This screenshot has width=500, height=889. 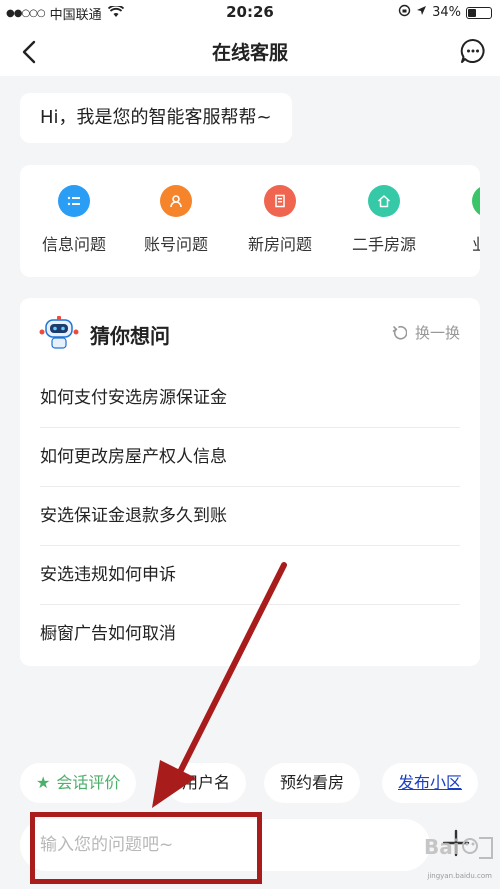 I want to click on greeting-bubble: Hi，我是您的智能客服帮帮~, so click(x=156, y=118).